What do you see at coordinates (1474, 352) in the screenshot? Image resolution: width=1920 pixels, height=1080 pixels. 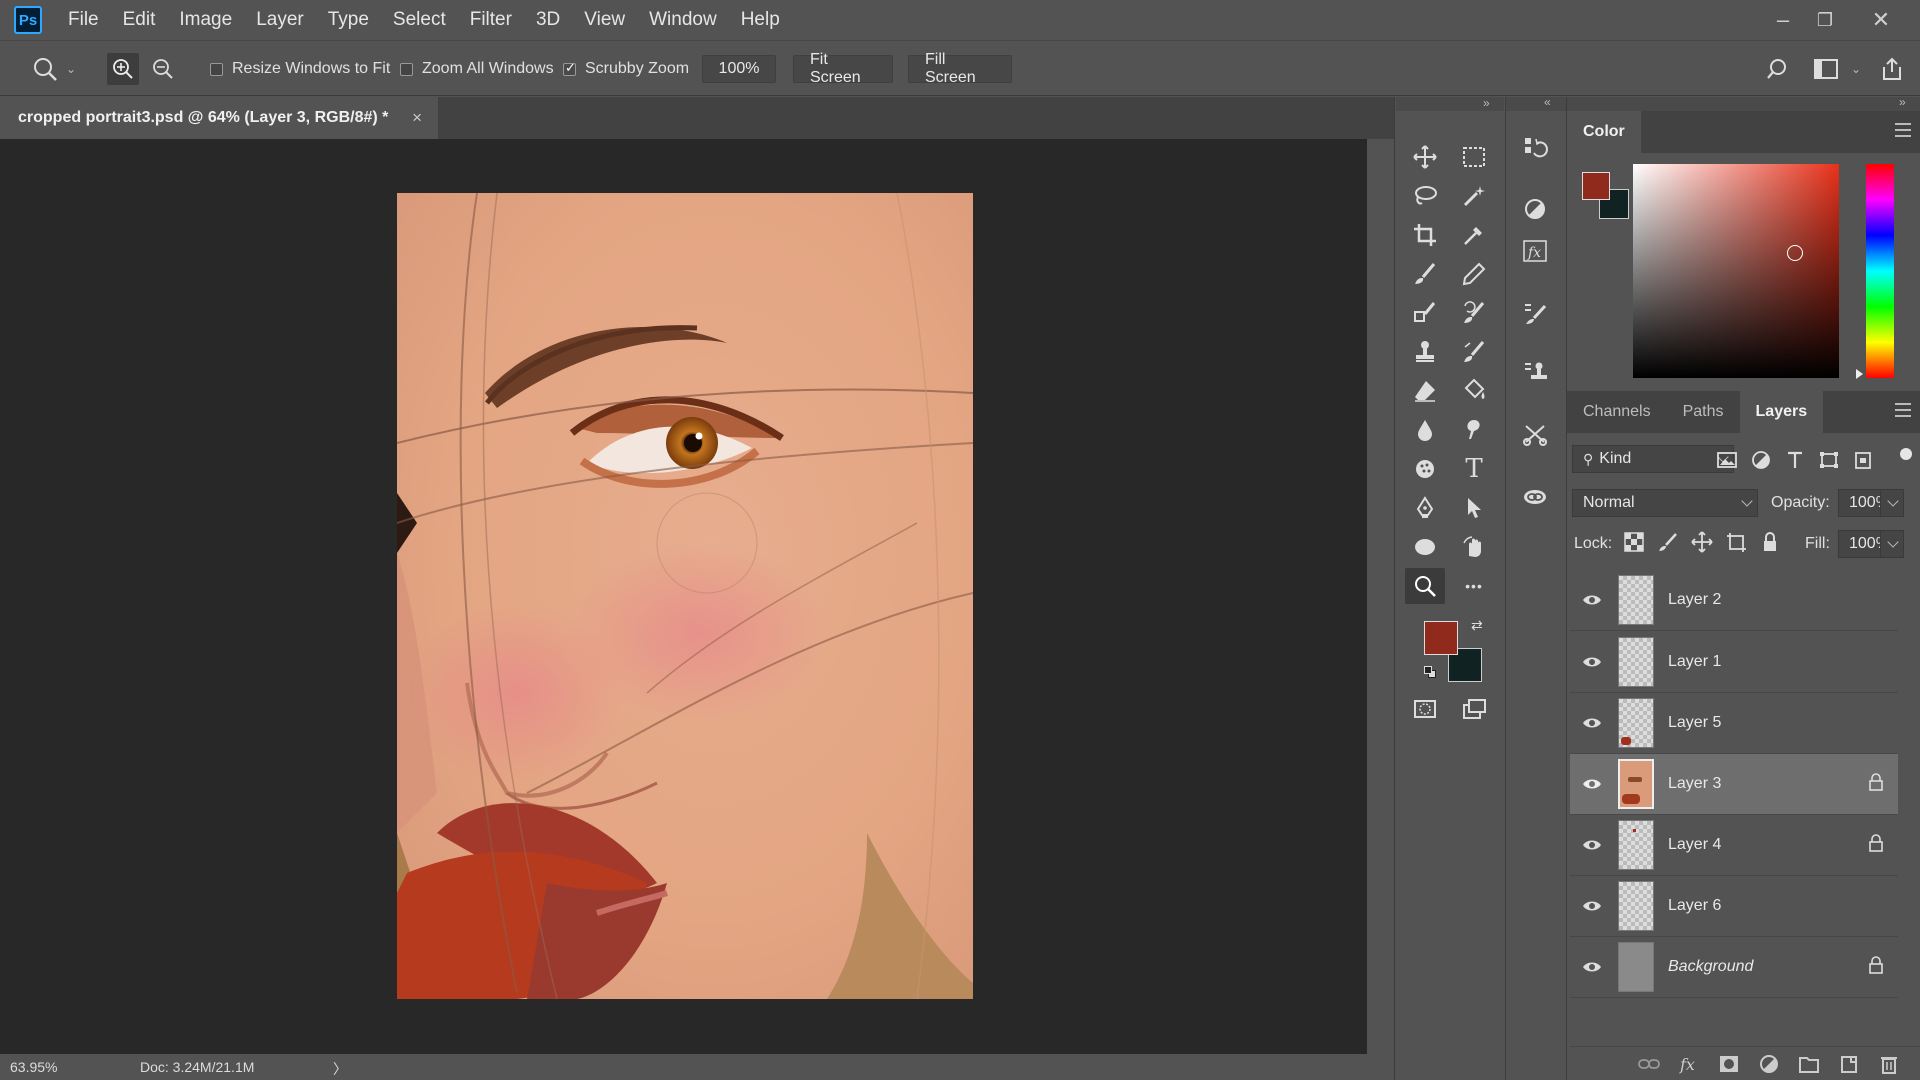 I see `art-history-brush-tool` at bounding box center [1474, 352].